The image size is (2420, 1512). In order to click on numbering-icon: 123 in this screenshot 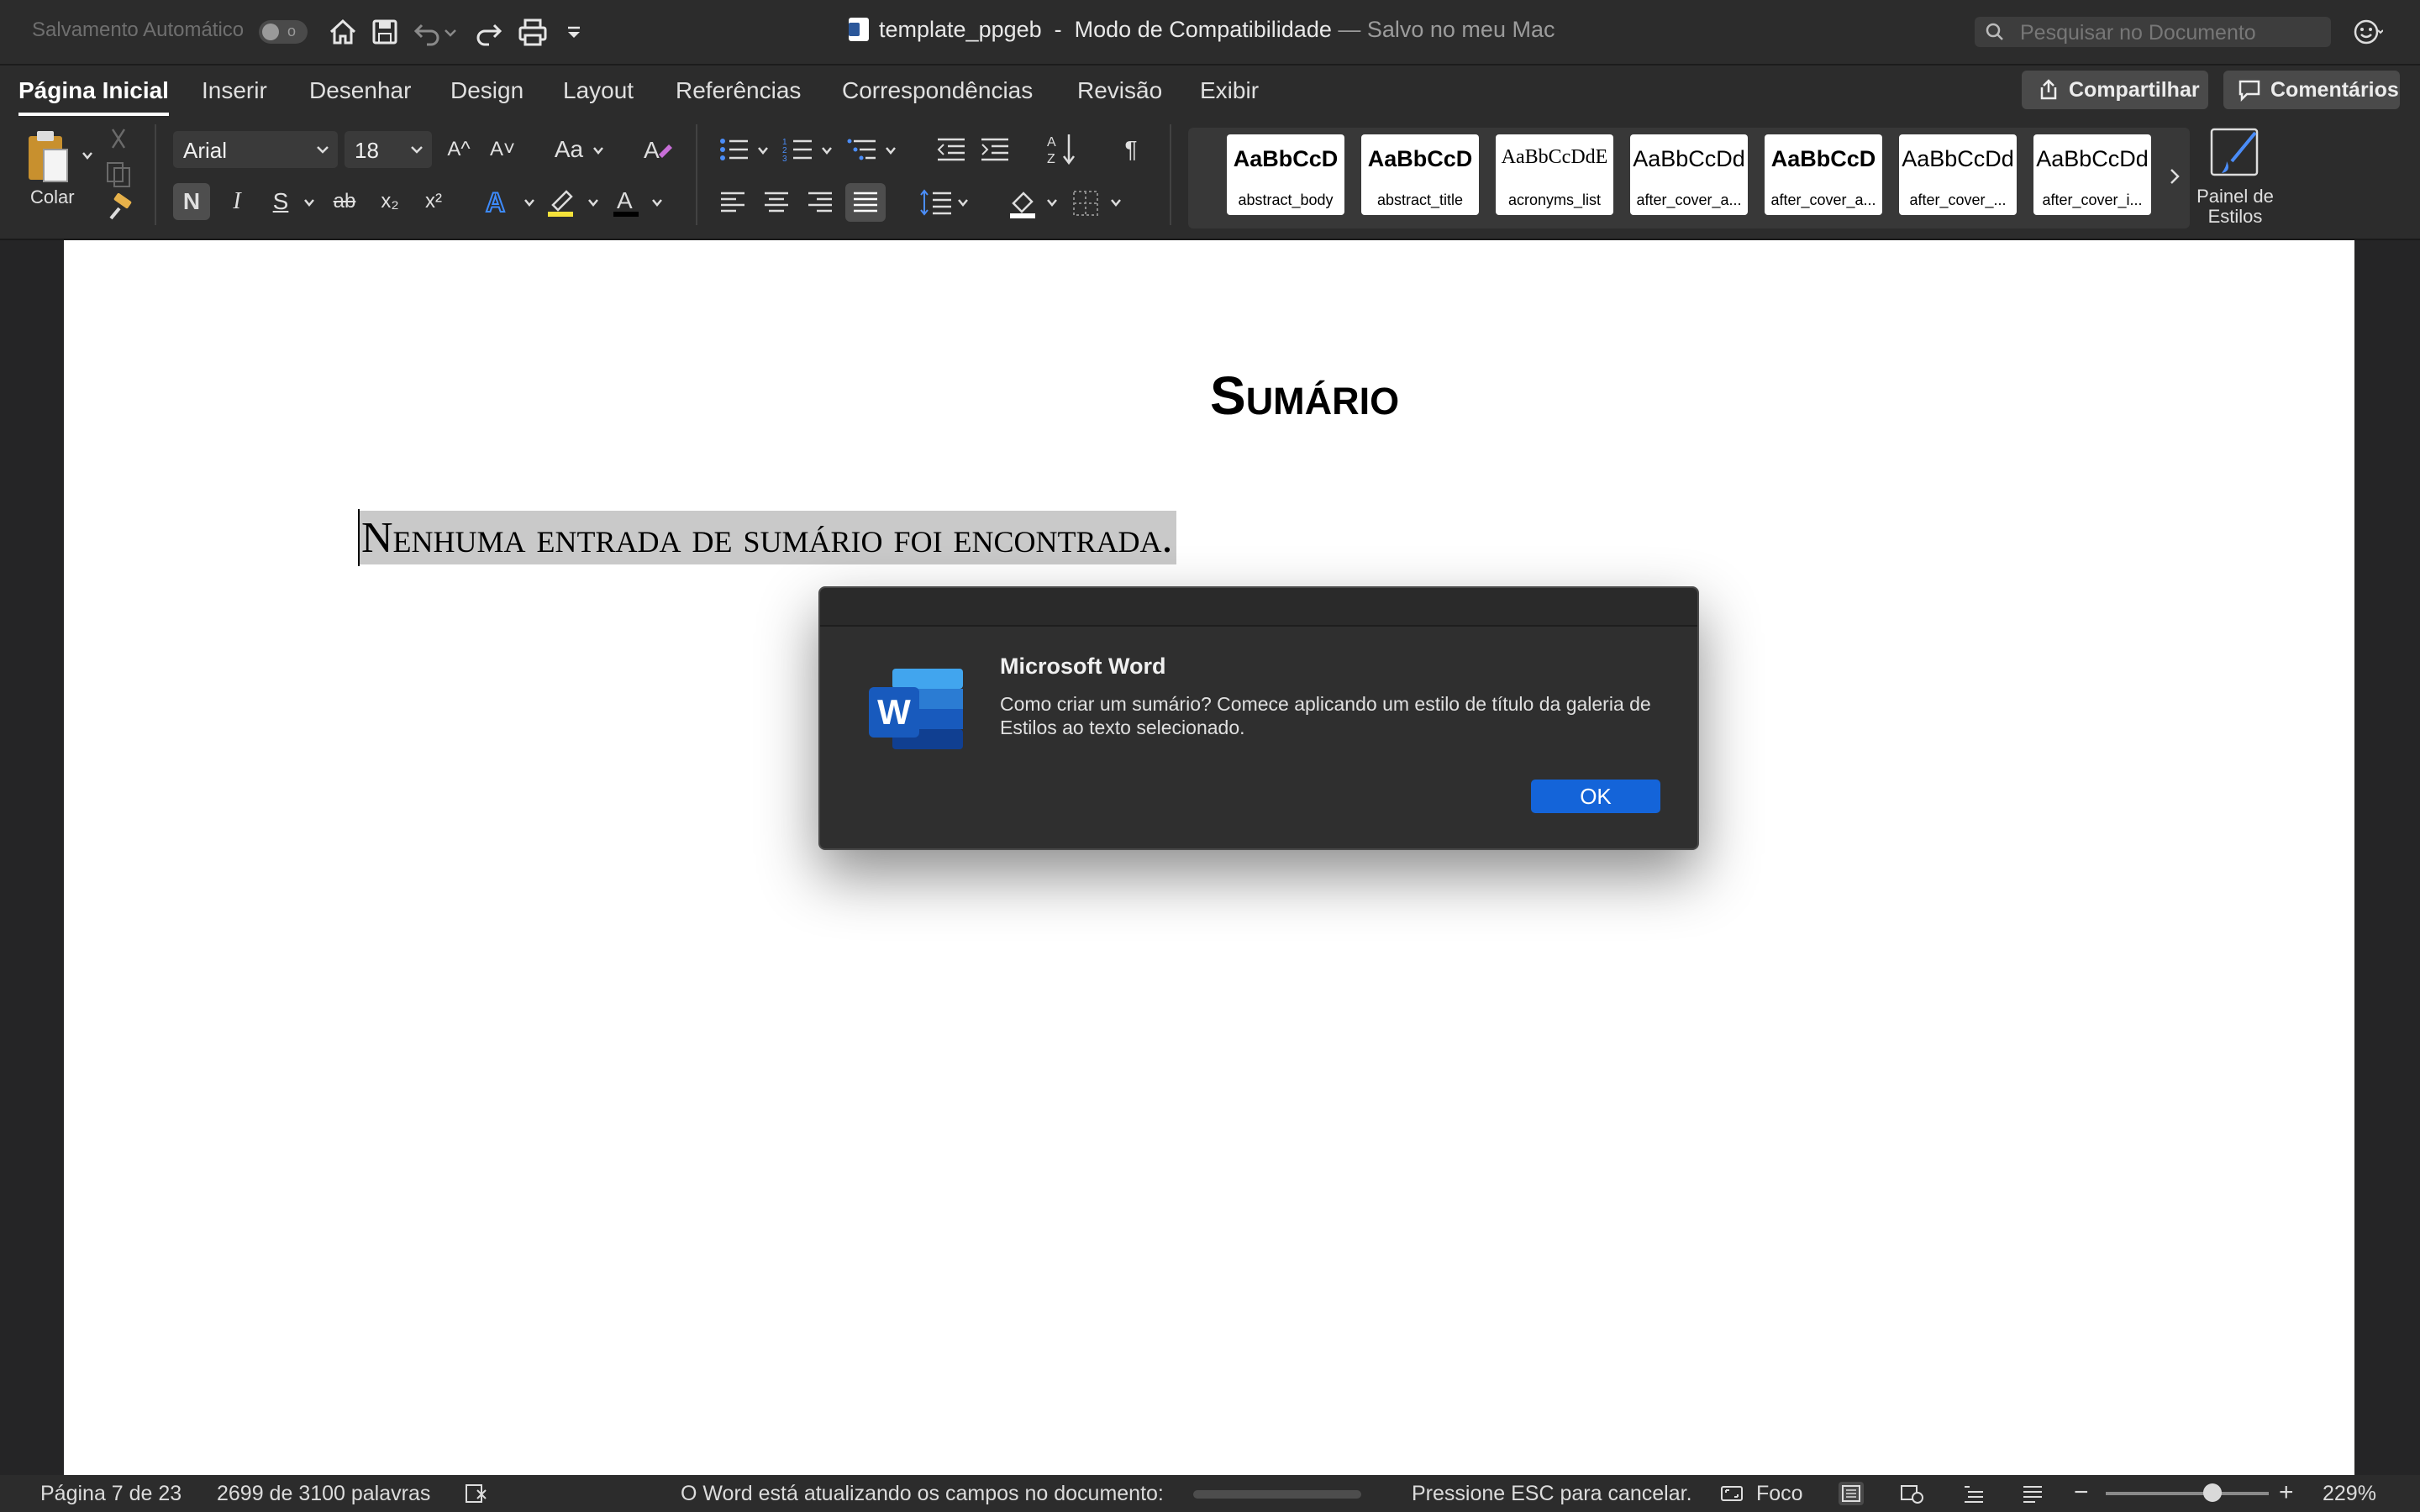, I will do `click(798, 149)`.